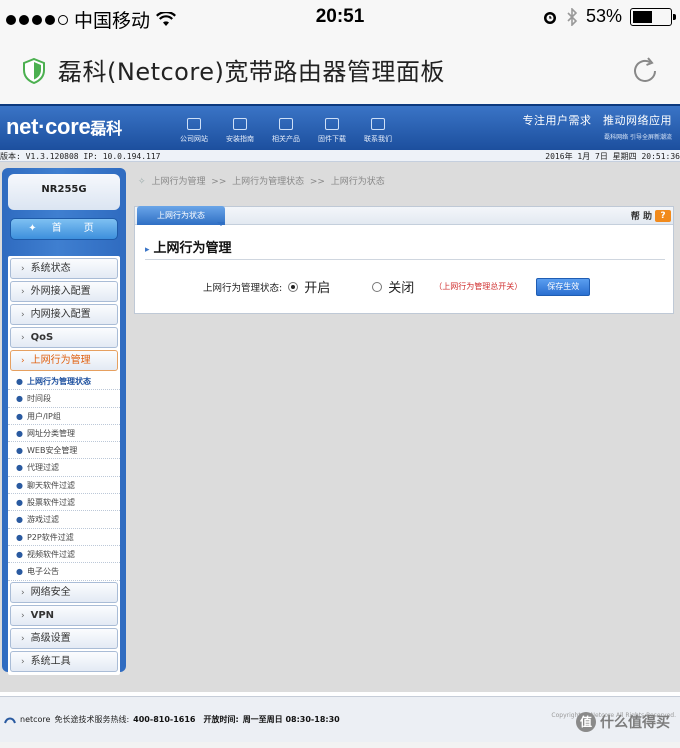 The image size is (680, 748). Describe the element at coordinates (192, 248) in the screenshot. I see `section-title-text: 上网行为管理` at that location.